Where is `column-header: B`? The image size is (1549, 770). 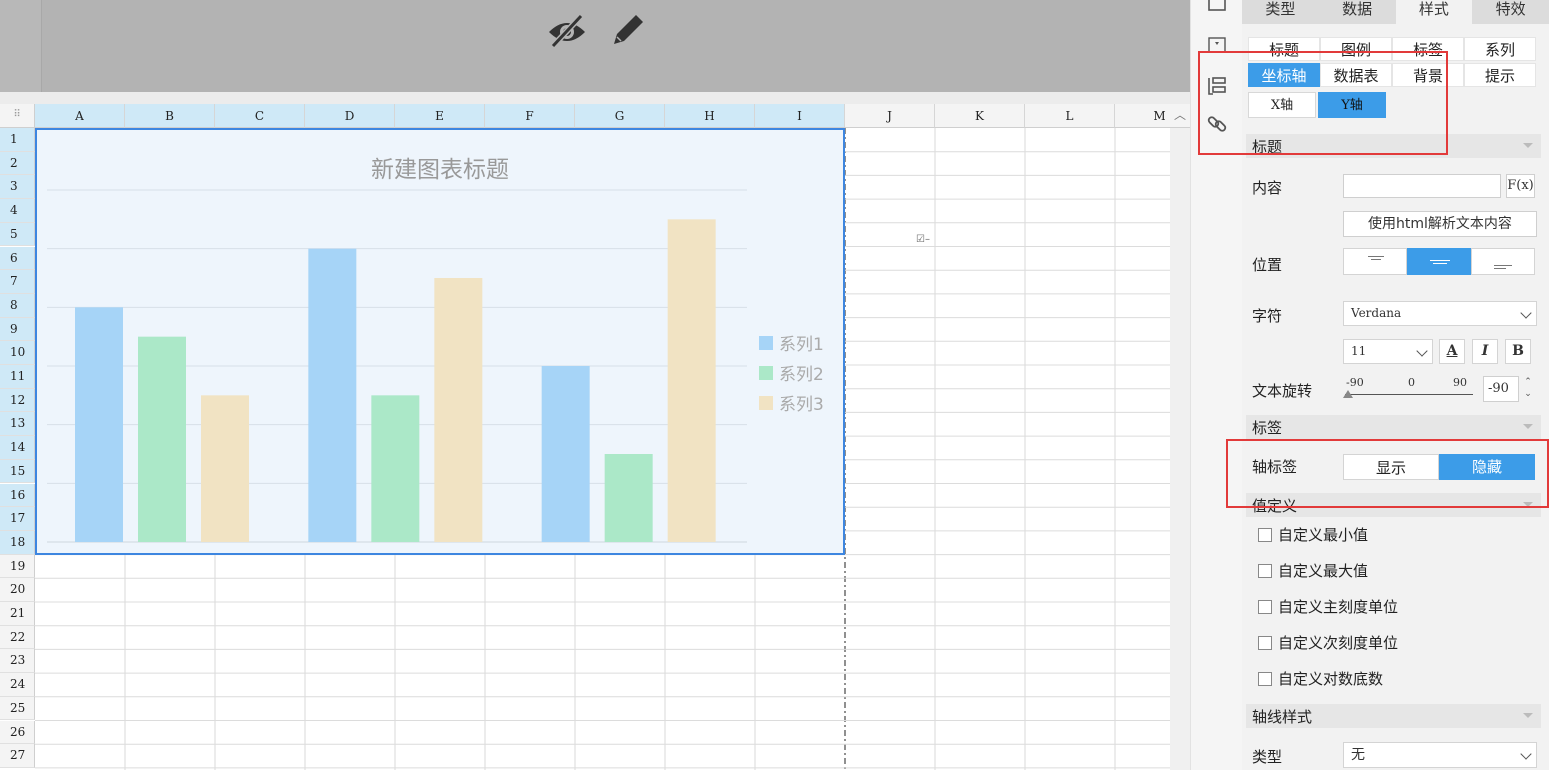
column-header: B is located at coordinates (170, 116).